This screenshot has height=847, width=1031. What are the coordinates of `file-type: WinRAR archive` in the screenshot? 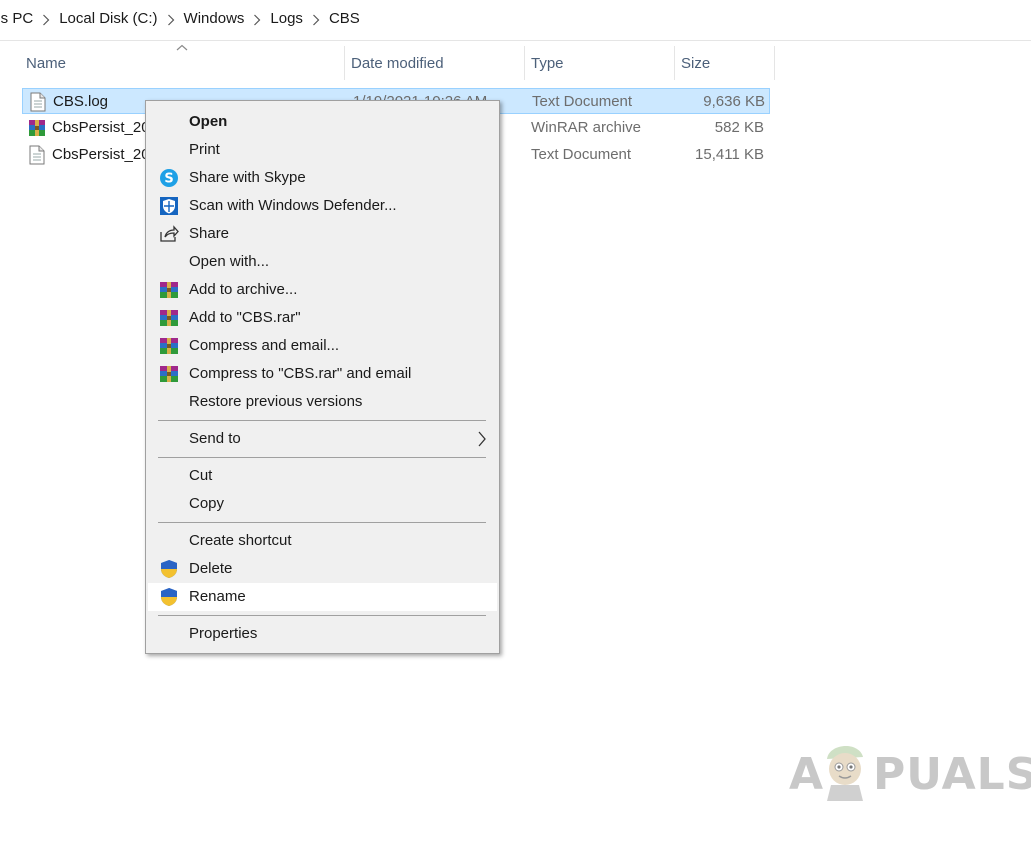 It's located at (586, 127).